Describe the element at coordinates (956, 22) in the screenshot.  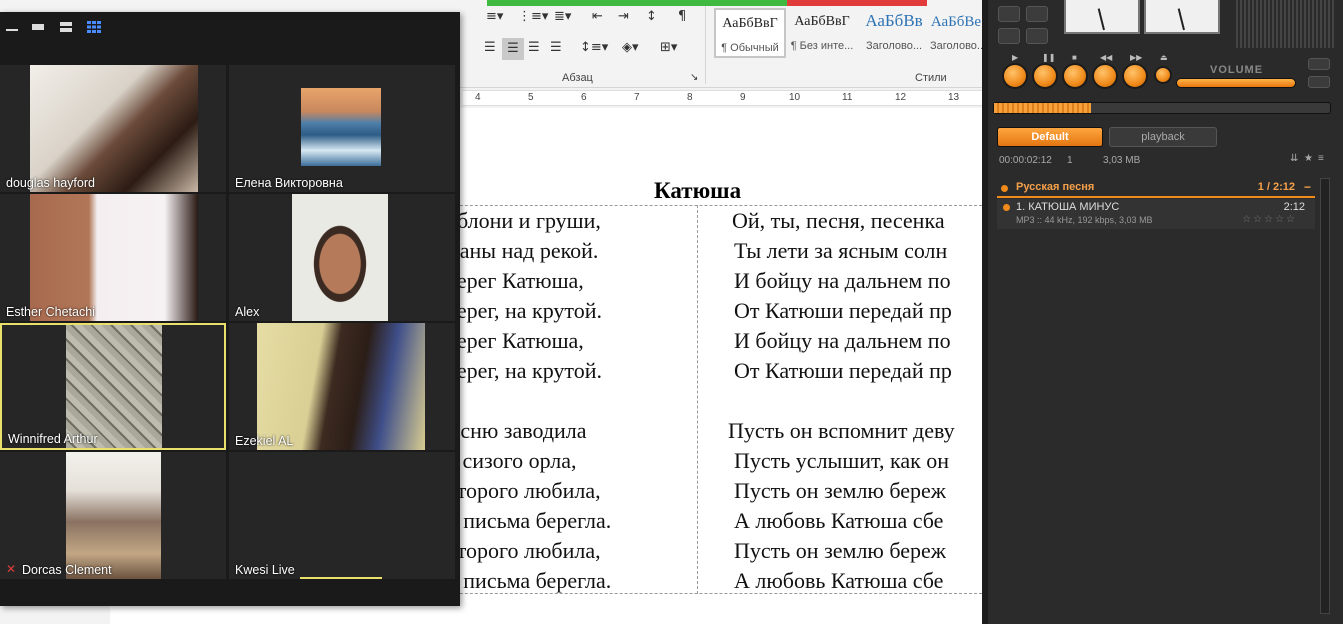
I see `style-sample: АаБбВе` at that location.